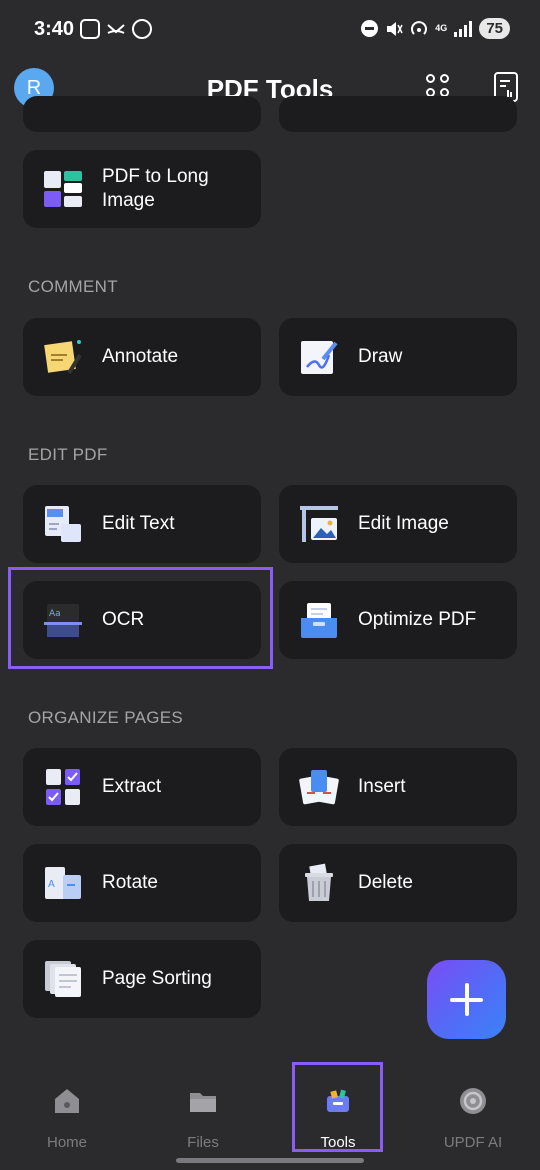 This screenshot has height=1170, width=540. I want to click on battery-level: 75, so click(494, 28).